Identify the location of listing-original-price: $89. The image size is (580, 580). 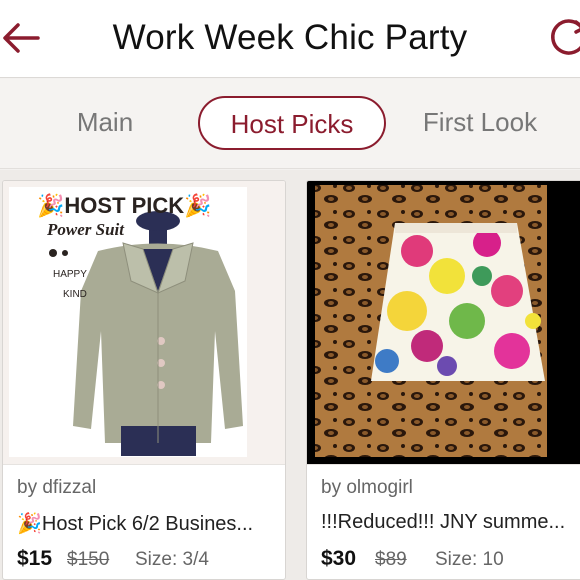
(391, 559).